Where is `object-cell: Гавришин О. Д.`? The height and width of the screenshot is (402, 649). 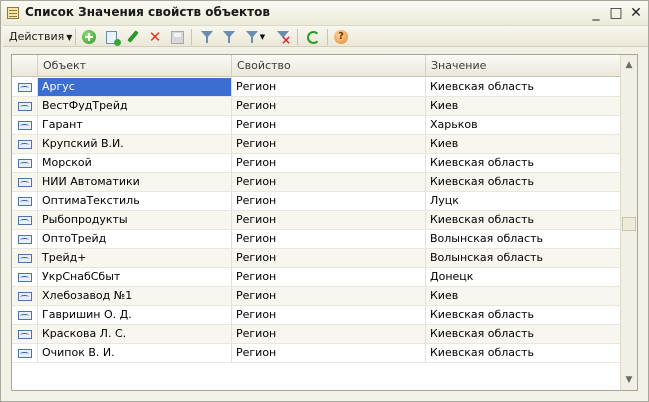 object-cell: Гавришин О. Д. is located at coordinates (135, 315).